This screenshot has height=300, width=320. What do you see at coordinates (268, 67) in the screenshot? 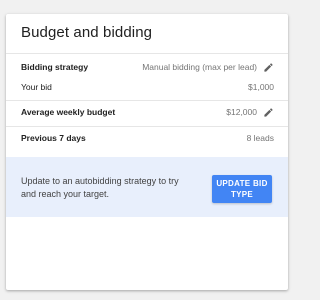
I see `edit-bidding-strategy-pencil-icon` at bounding box center [268, 67].